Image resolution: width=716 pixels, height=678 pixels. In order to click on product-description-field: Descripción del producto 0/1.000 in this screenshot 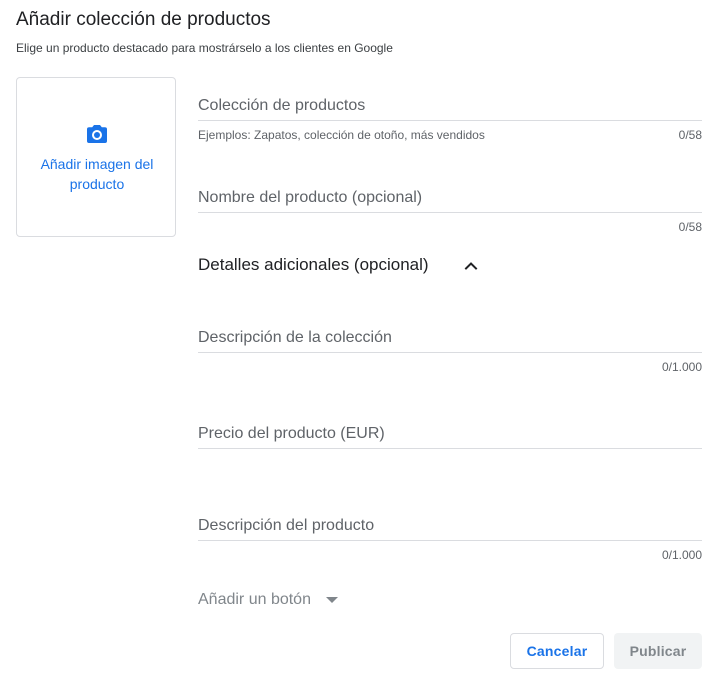, I will do `click(450, 541)`.